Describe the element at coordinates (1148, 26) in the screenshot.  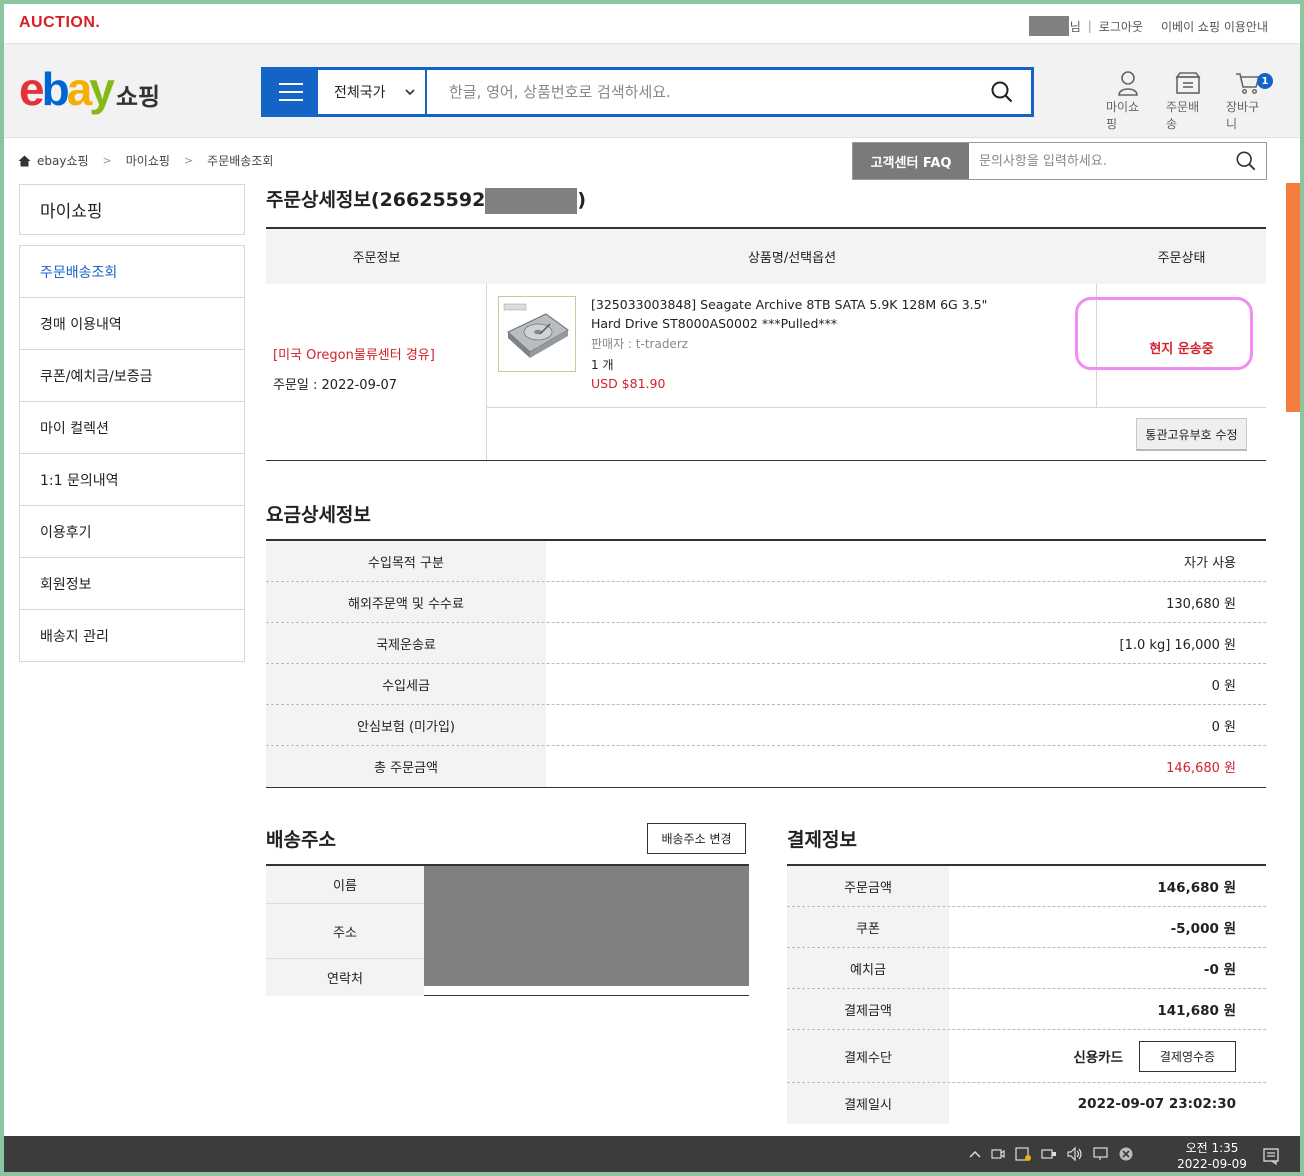
I see `top-links: 님 | 로그아웃 | 이베이 쇼핑 이용안내` at that location.